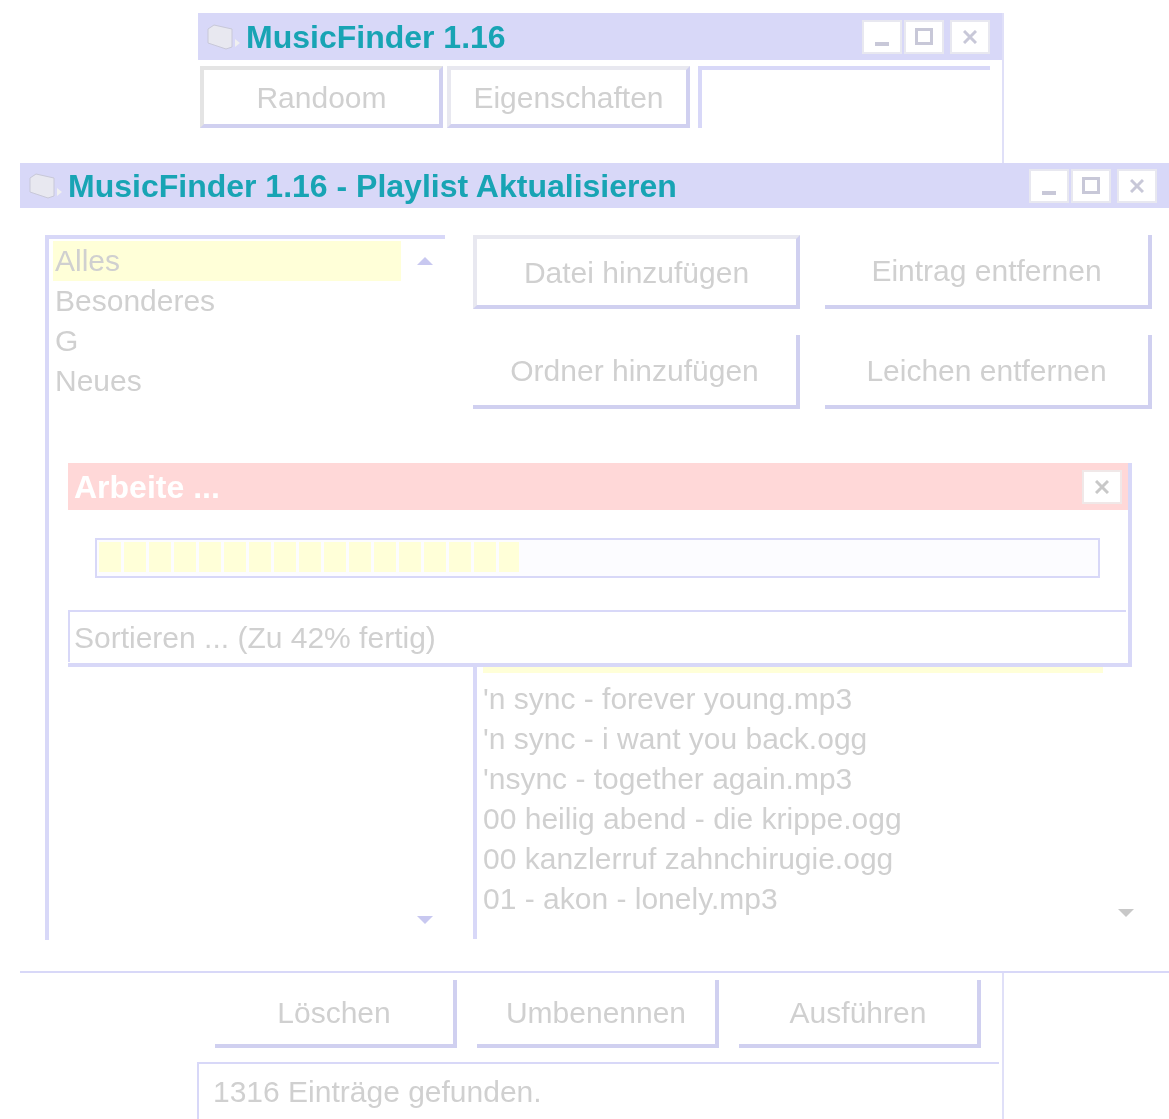  I want to click on window-title: MusicFinder 1.16 - Playlist Aktualisieren, so click(372, 186).